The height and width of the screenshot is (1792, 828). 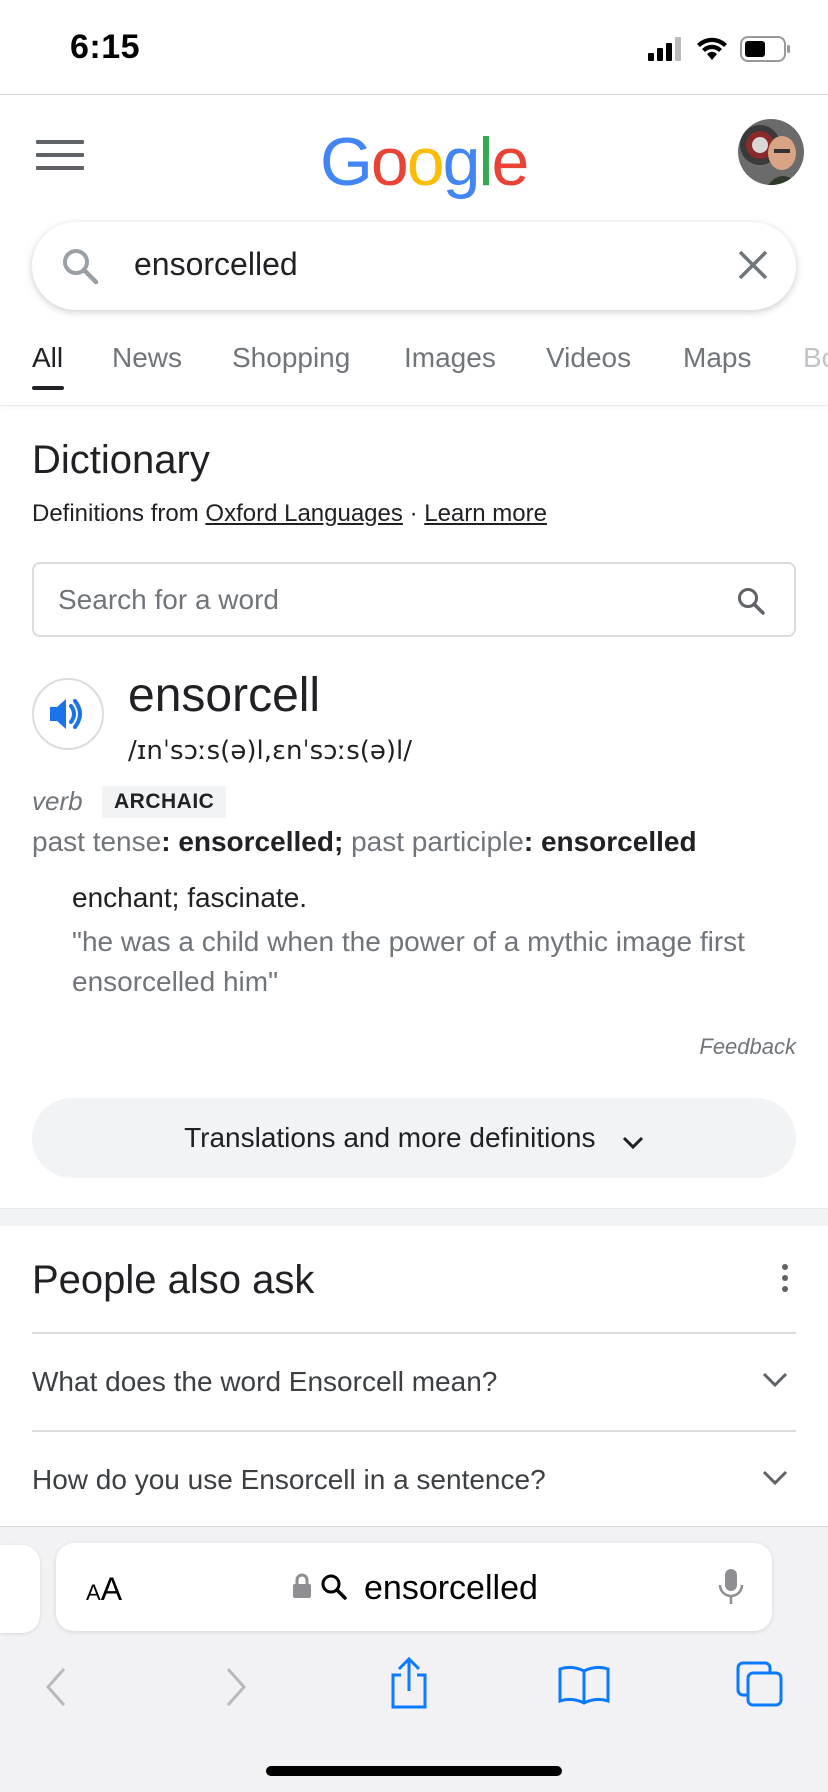 I want to click on logo-letter: l, so click(x=485, y=162).